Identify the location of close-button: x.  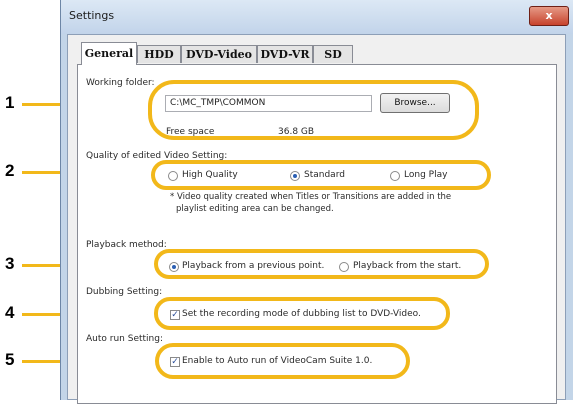
(549, 16).